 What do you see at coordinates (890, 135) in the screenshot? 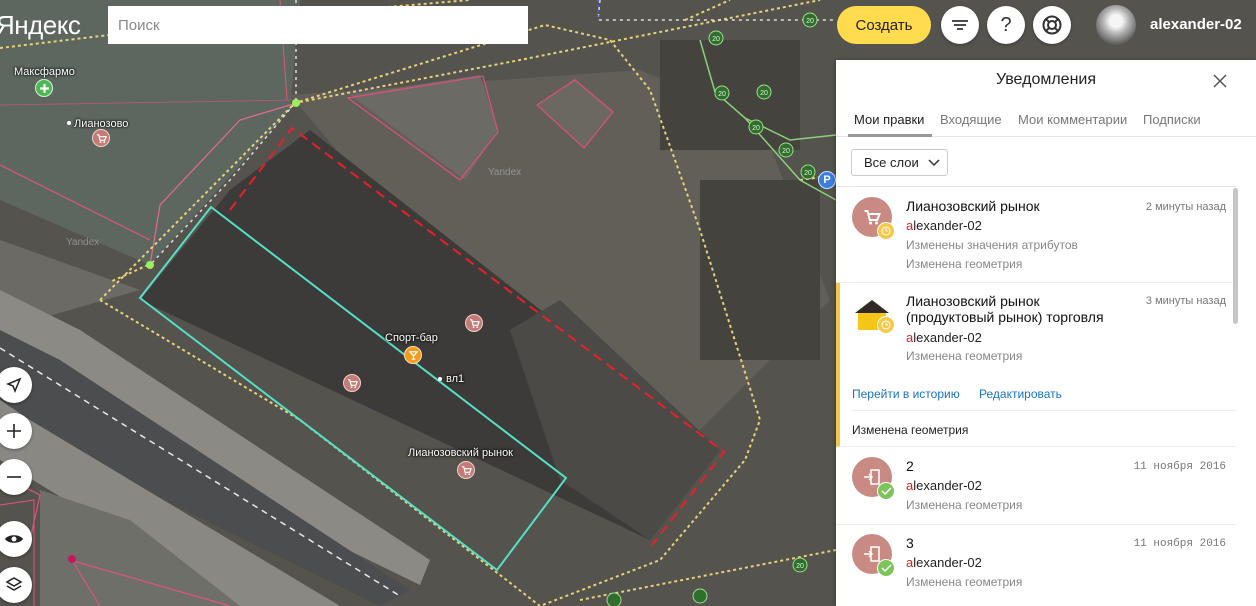
I see `active-tab-indicator` at bounding box center [890, 135].